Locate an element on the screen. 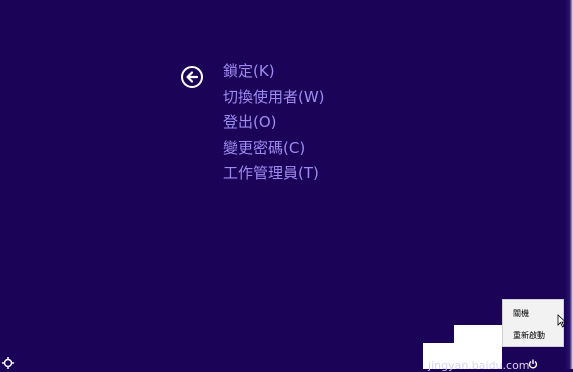 The image size is (573, 372). menu-item-lock: 鎖定(K) is located at coordinates (274, 73).